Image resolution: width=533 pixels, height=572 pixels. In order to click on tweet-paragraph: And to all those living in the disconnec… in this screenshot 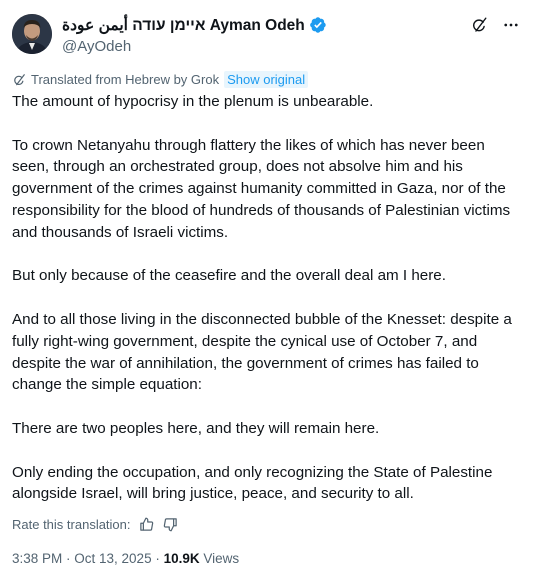, I will do `click(262, 352)`.